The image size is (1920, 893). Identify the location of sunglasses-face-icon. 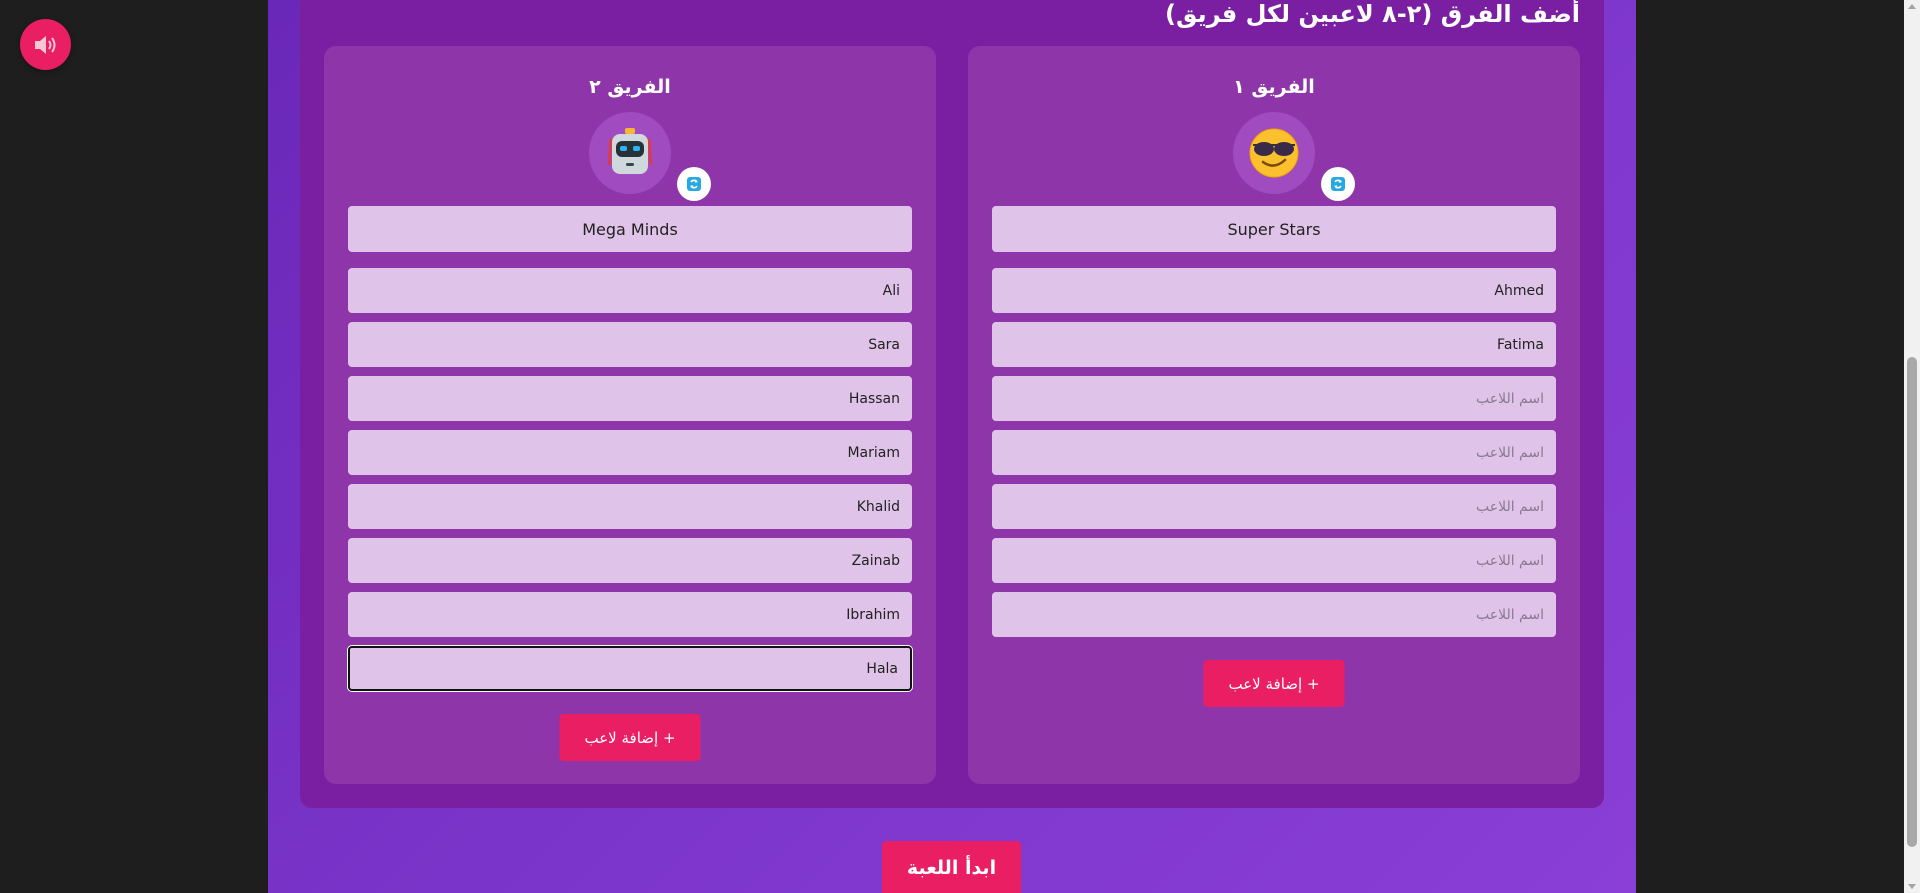
(1274, 153).